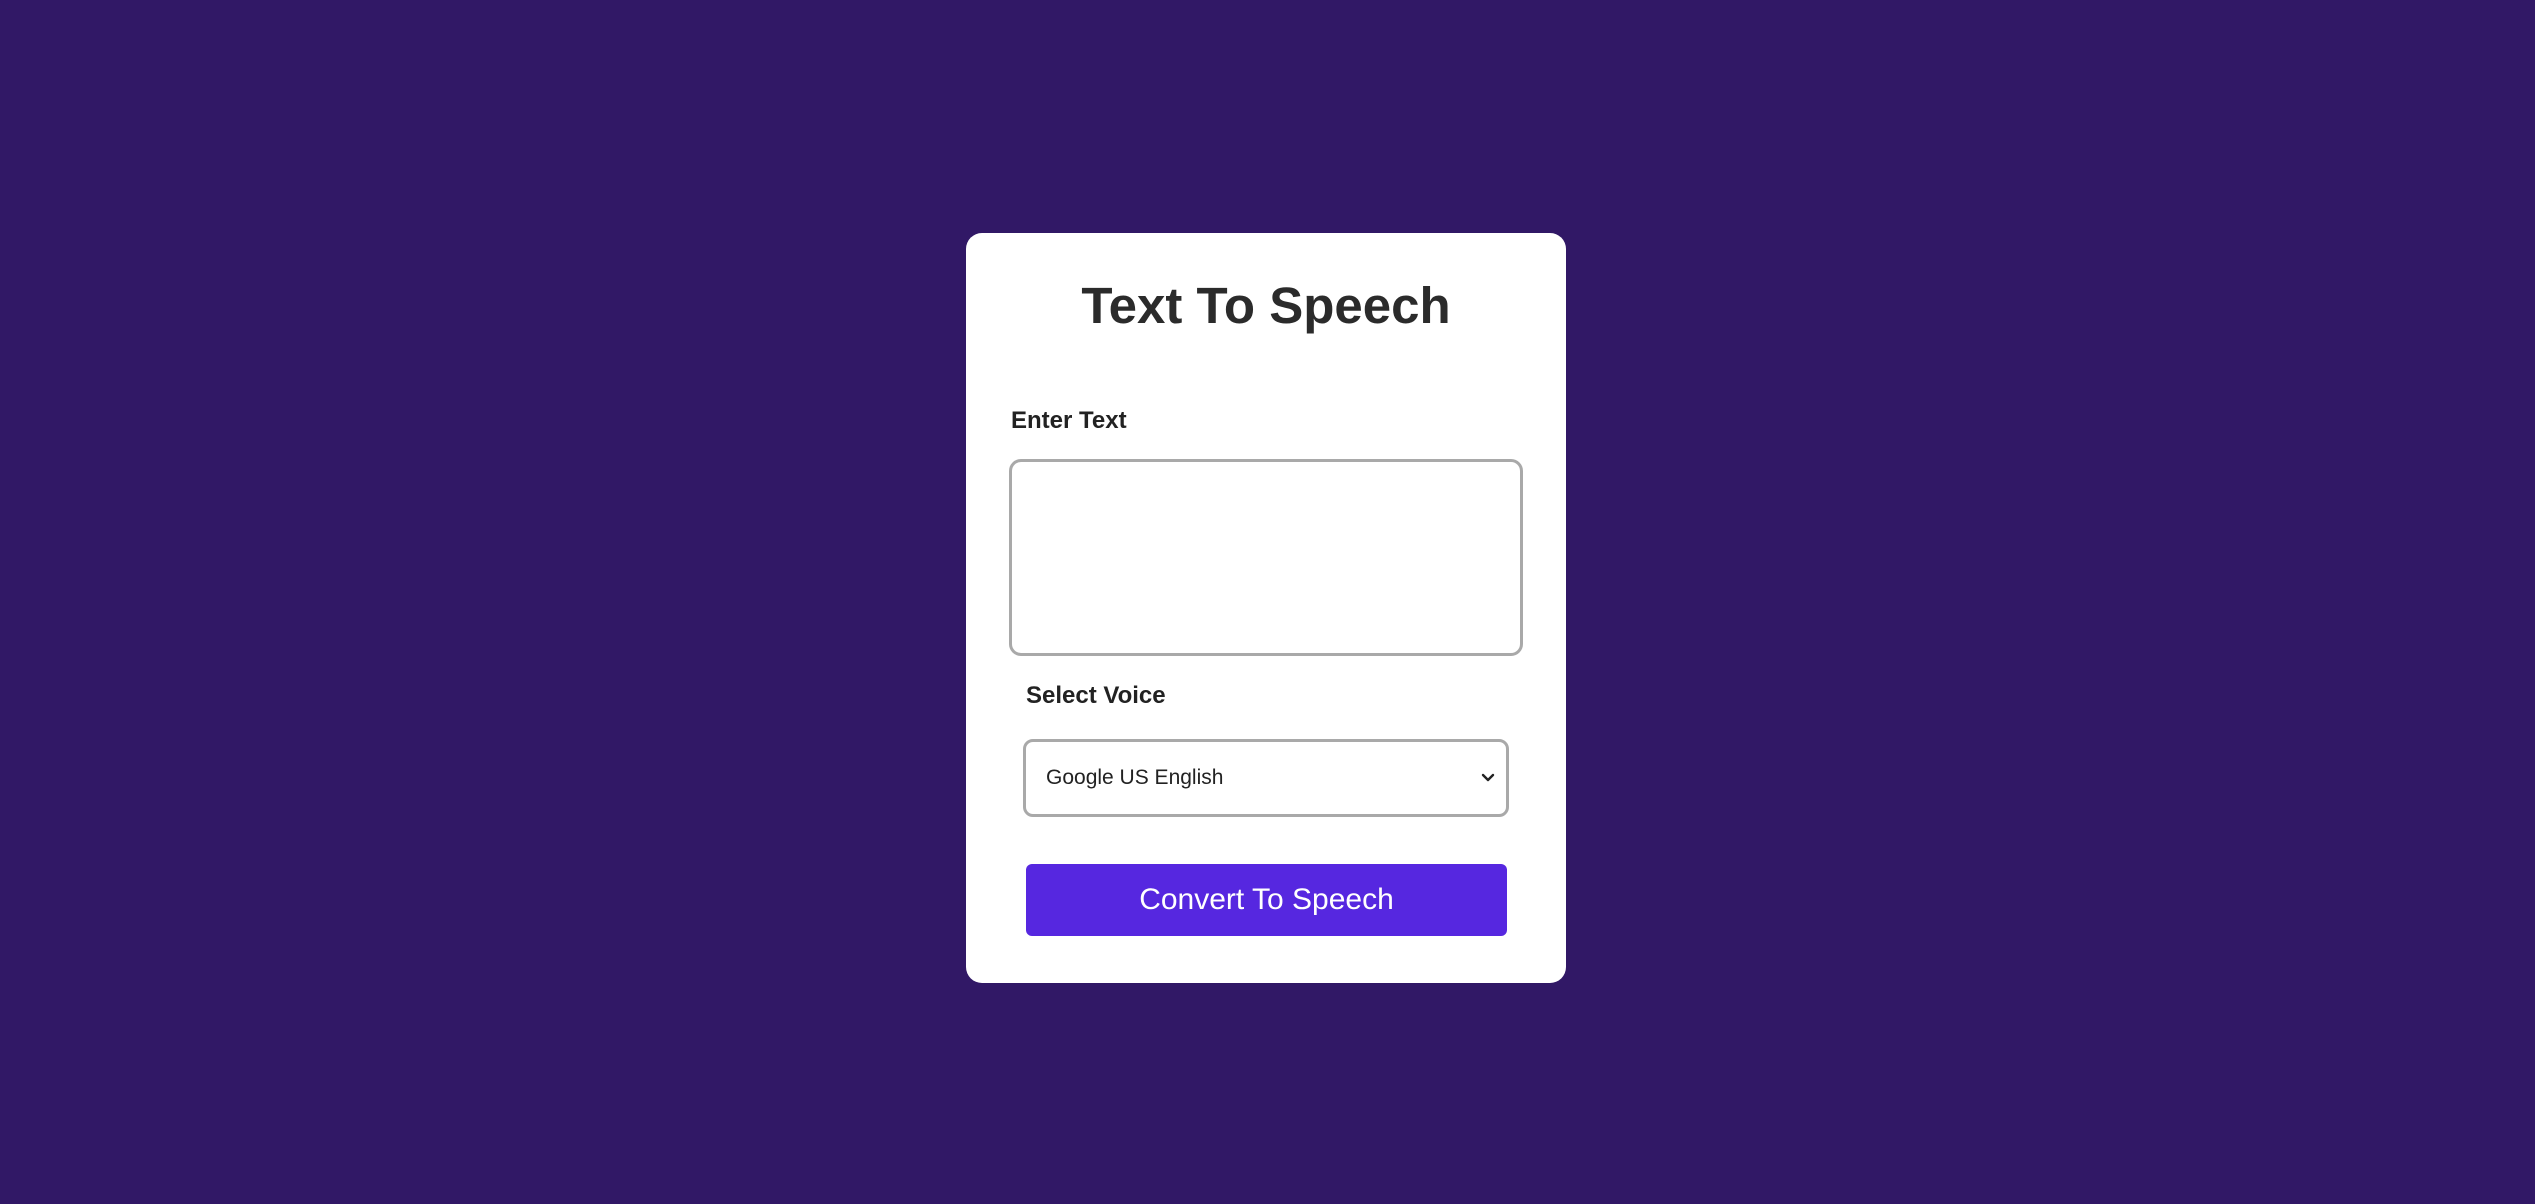  I want to click on convert-to-speech-button: Convert To Speech, so click(1266, 900).